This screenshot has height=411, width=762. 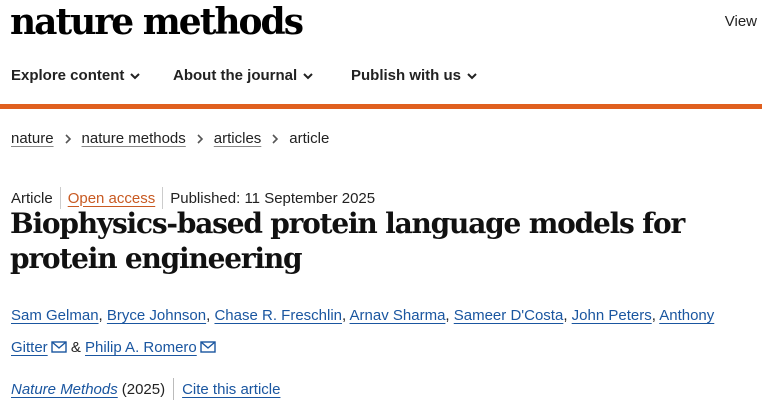 I want to click on breadcrumb-article: article, so click(x=309, y=138).